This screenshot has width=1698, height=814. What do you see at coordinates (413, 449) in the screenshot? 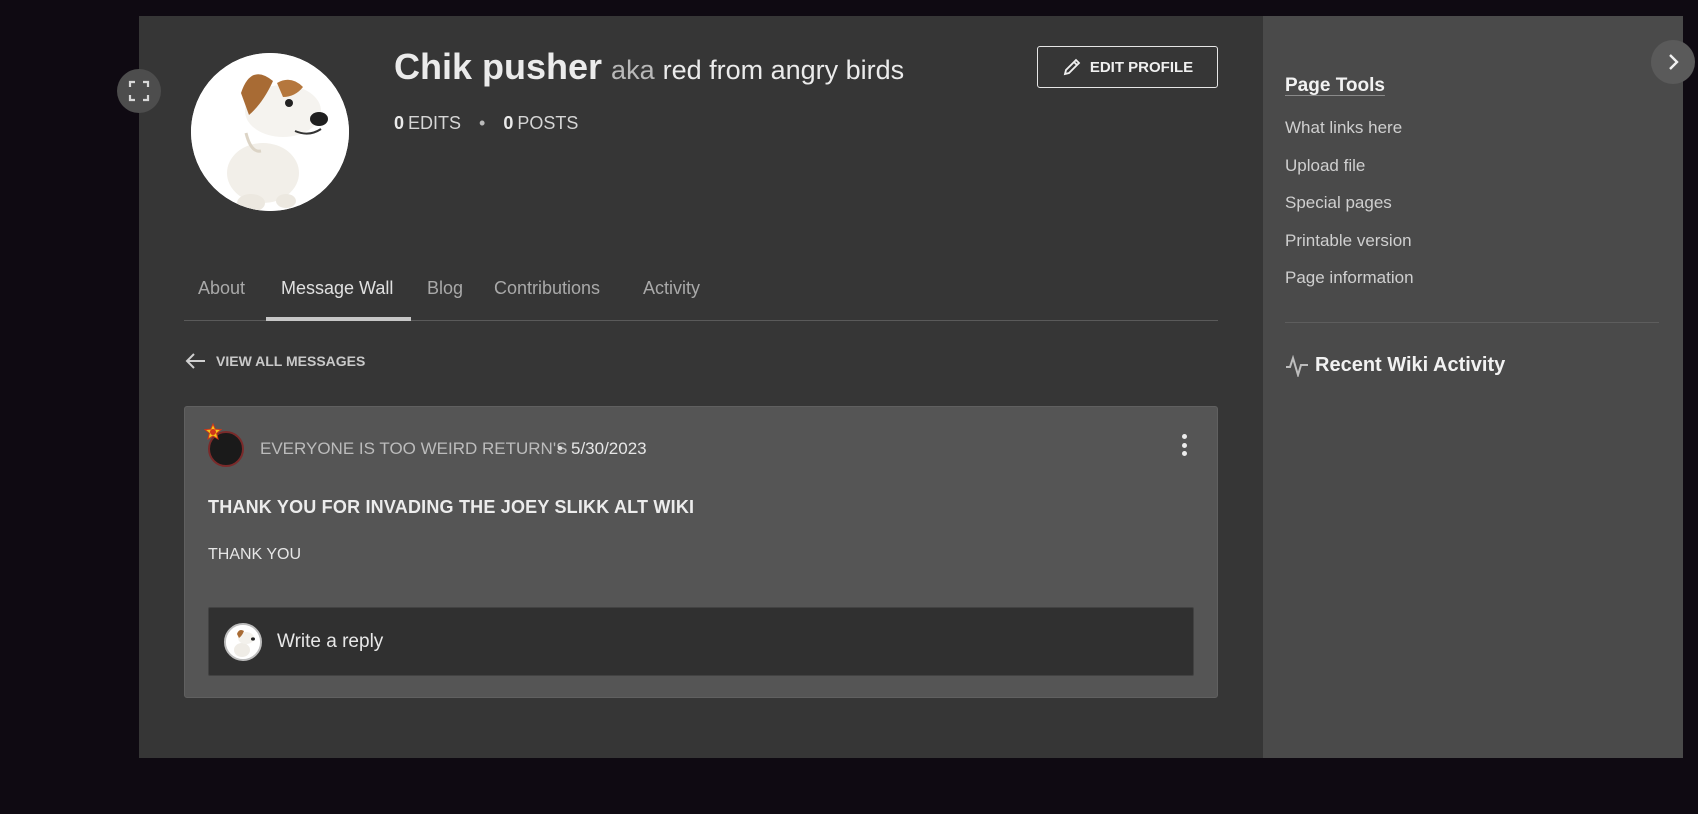
I see `message-author: EVERYONE IS TOO WEIRD RETURN'S` at bounding box center [413, 449].